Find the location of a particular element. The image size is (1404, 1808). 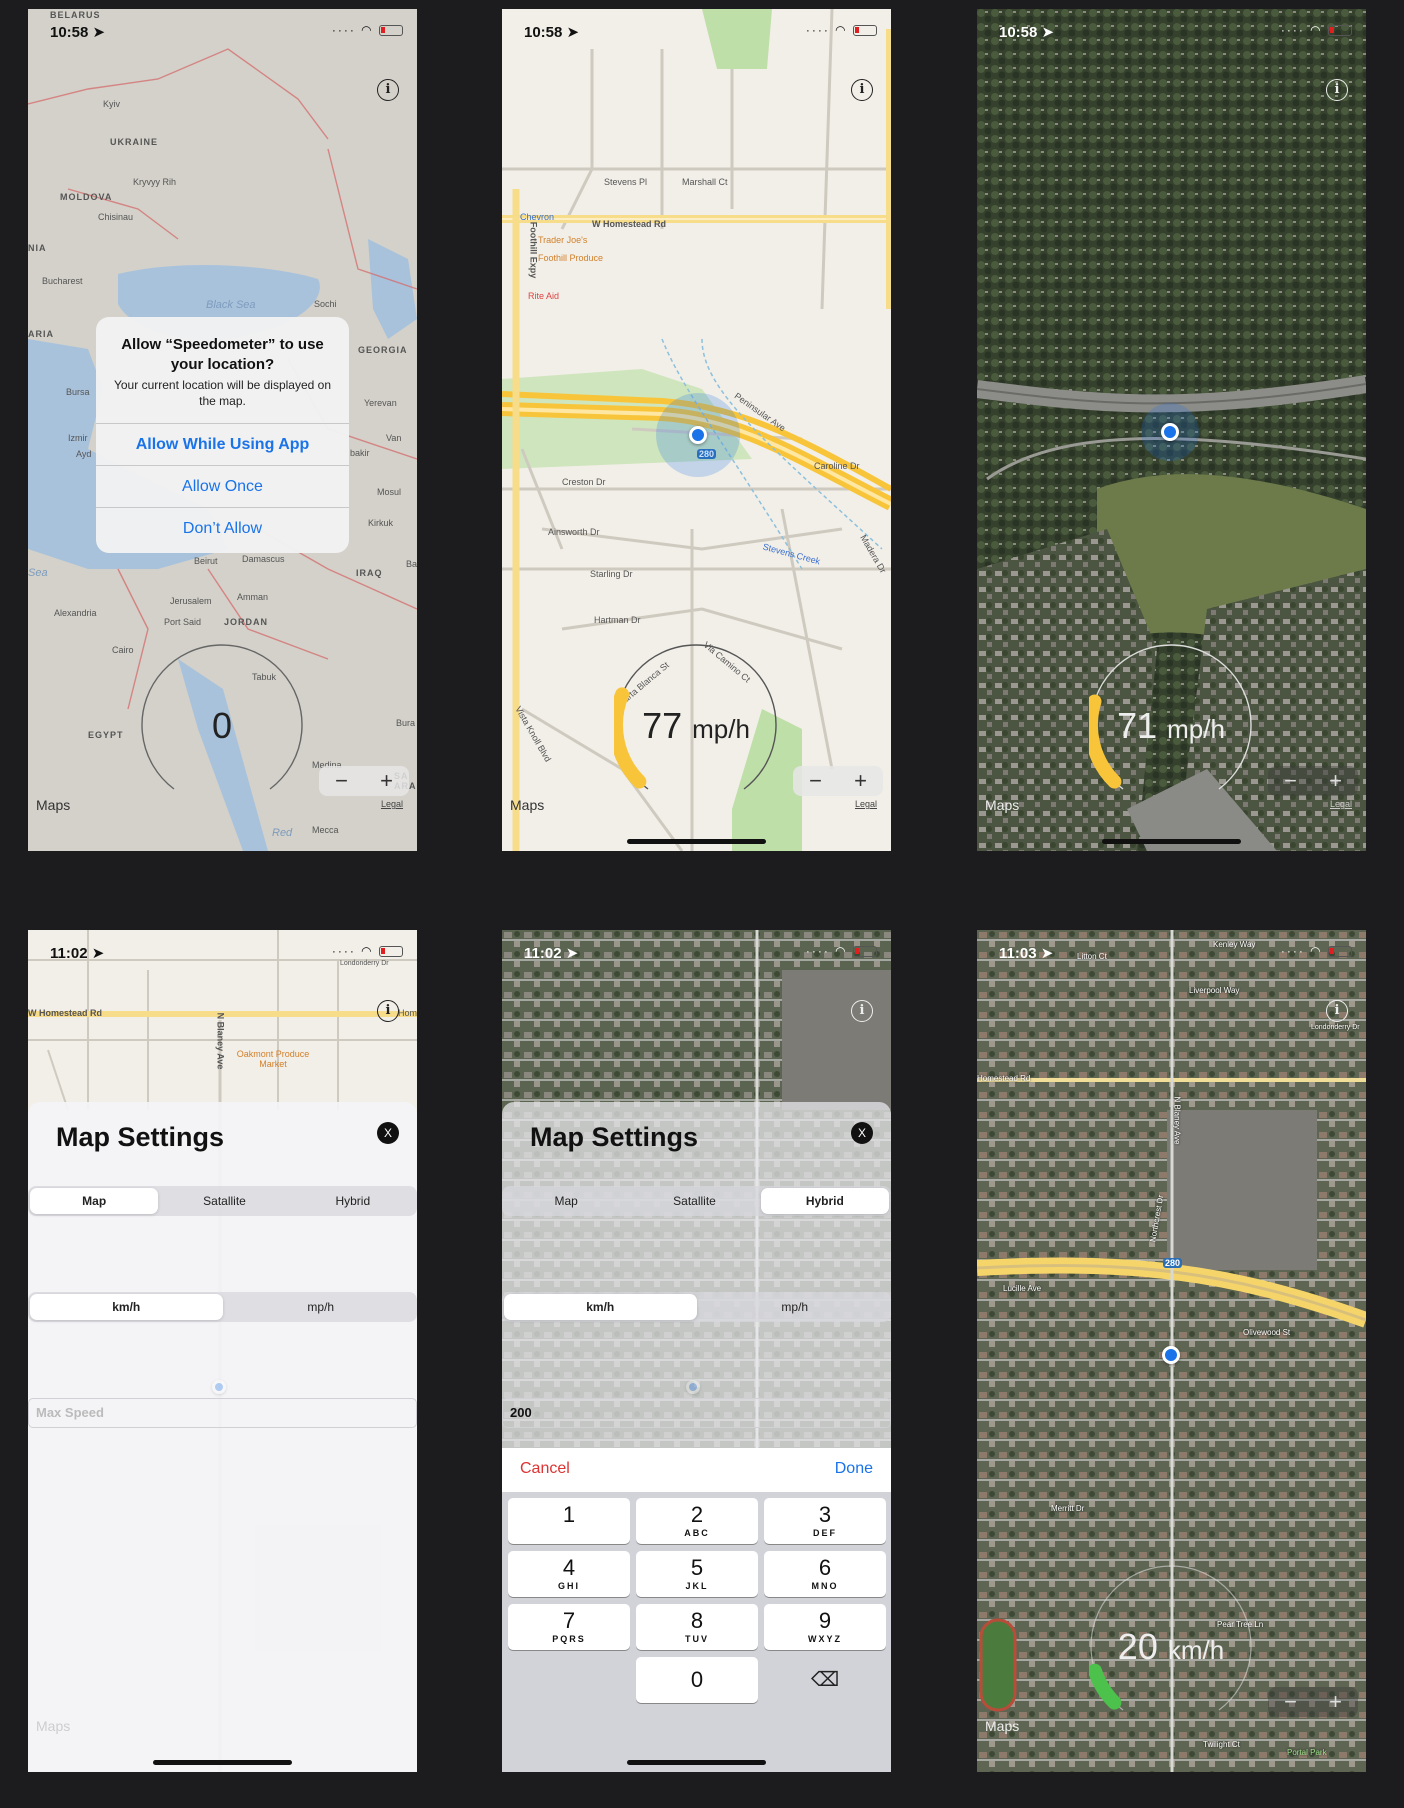

map-label-oakmont-produce-market: Oakmont Produce Market is located at coordinates (273, 1059).